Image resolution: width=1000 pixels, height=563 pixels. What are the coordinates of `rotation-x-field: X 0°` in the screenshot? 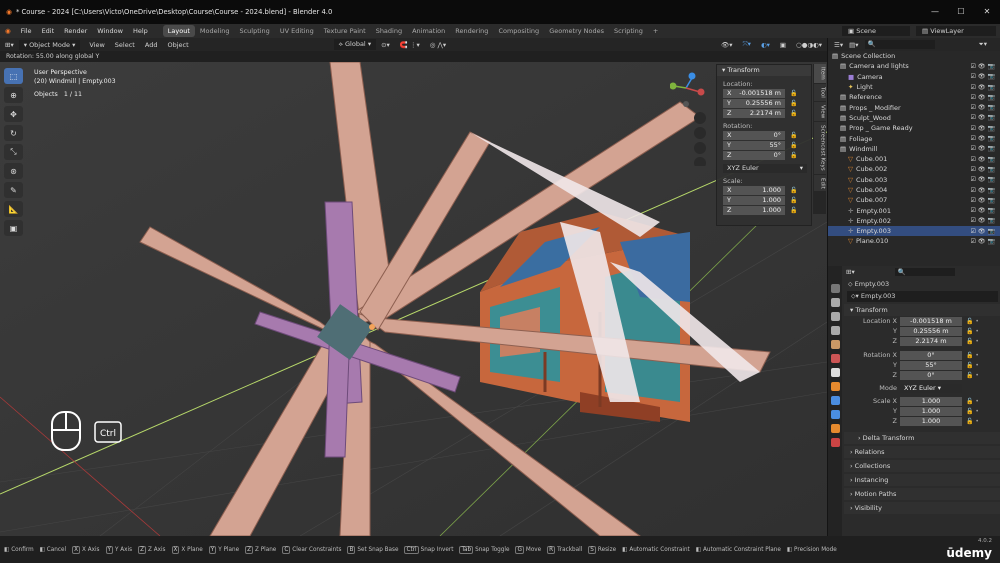 It's located at (754, 135).